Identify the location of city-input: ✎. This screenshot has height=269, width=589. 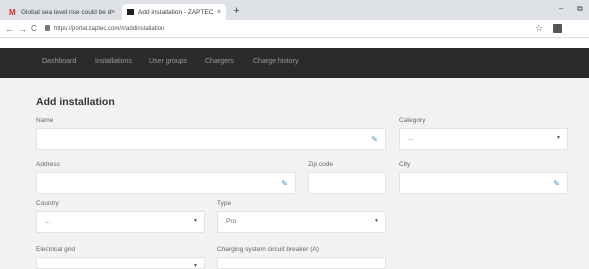
(483, 183).